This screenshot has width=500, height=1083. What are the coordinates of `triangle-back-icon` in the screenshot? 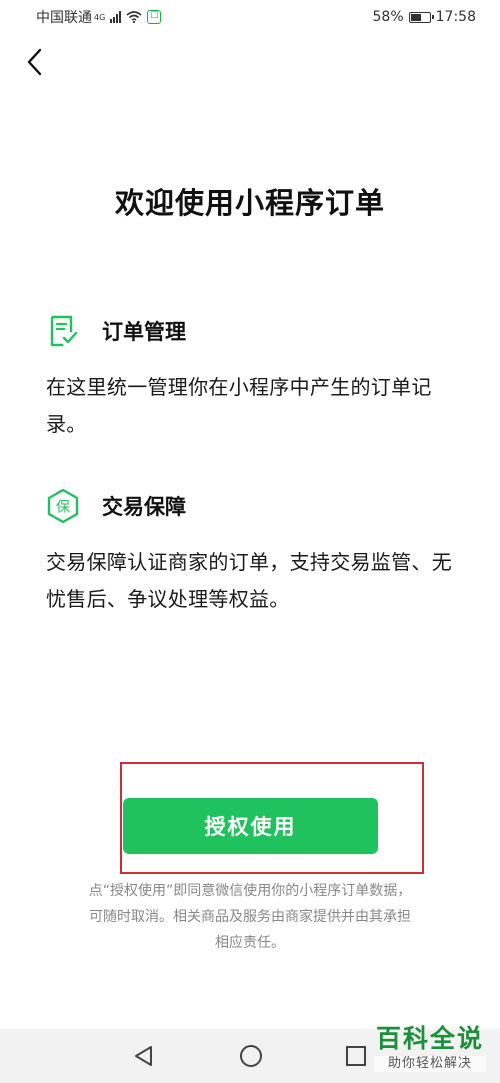 It's located at (143, 1056).